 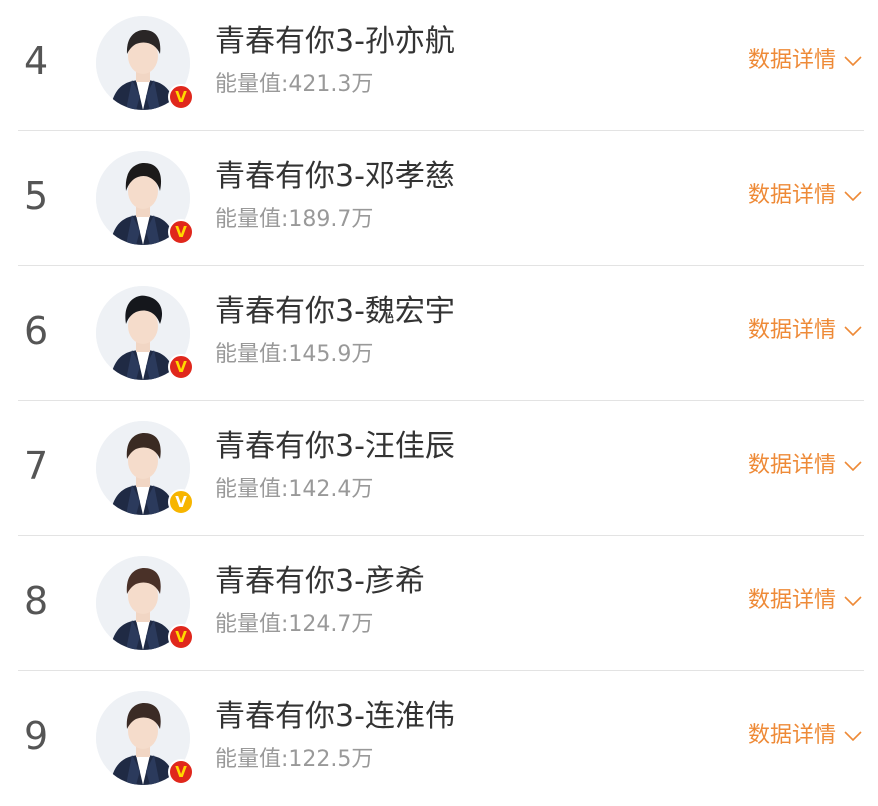 I want to click on contestant-name: 青春有你3-连淮伟, so click(x=335, y=717).